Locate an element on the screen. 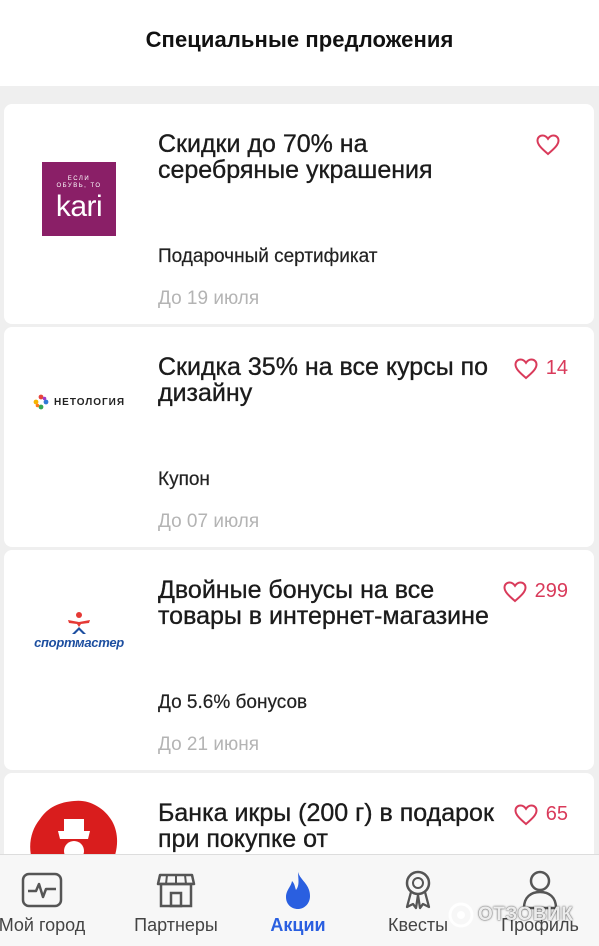  bottom-navigation: Мой город Партнеры Акции Квесты Профиль is located at coordinates (299, 900).